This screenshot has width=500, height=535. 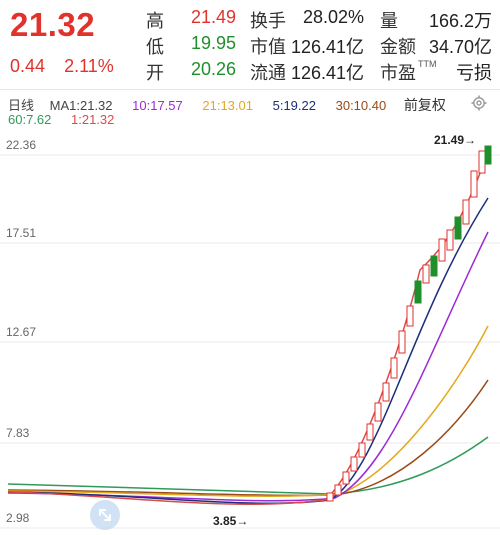 I want to click on low-marker: 3.85→, so click(x=230, y=521).